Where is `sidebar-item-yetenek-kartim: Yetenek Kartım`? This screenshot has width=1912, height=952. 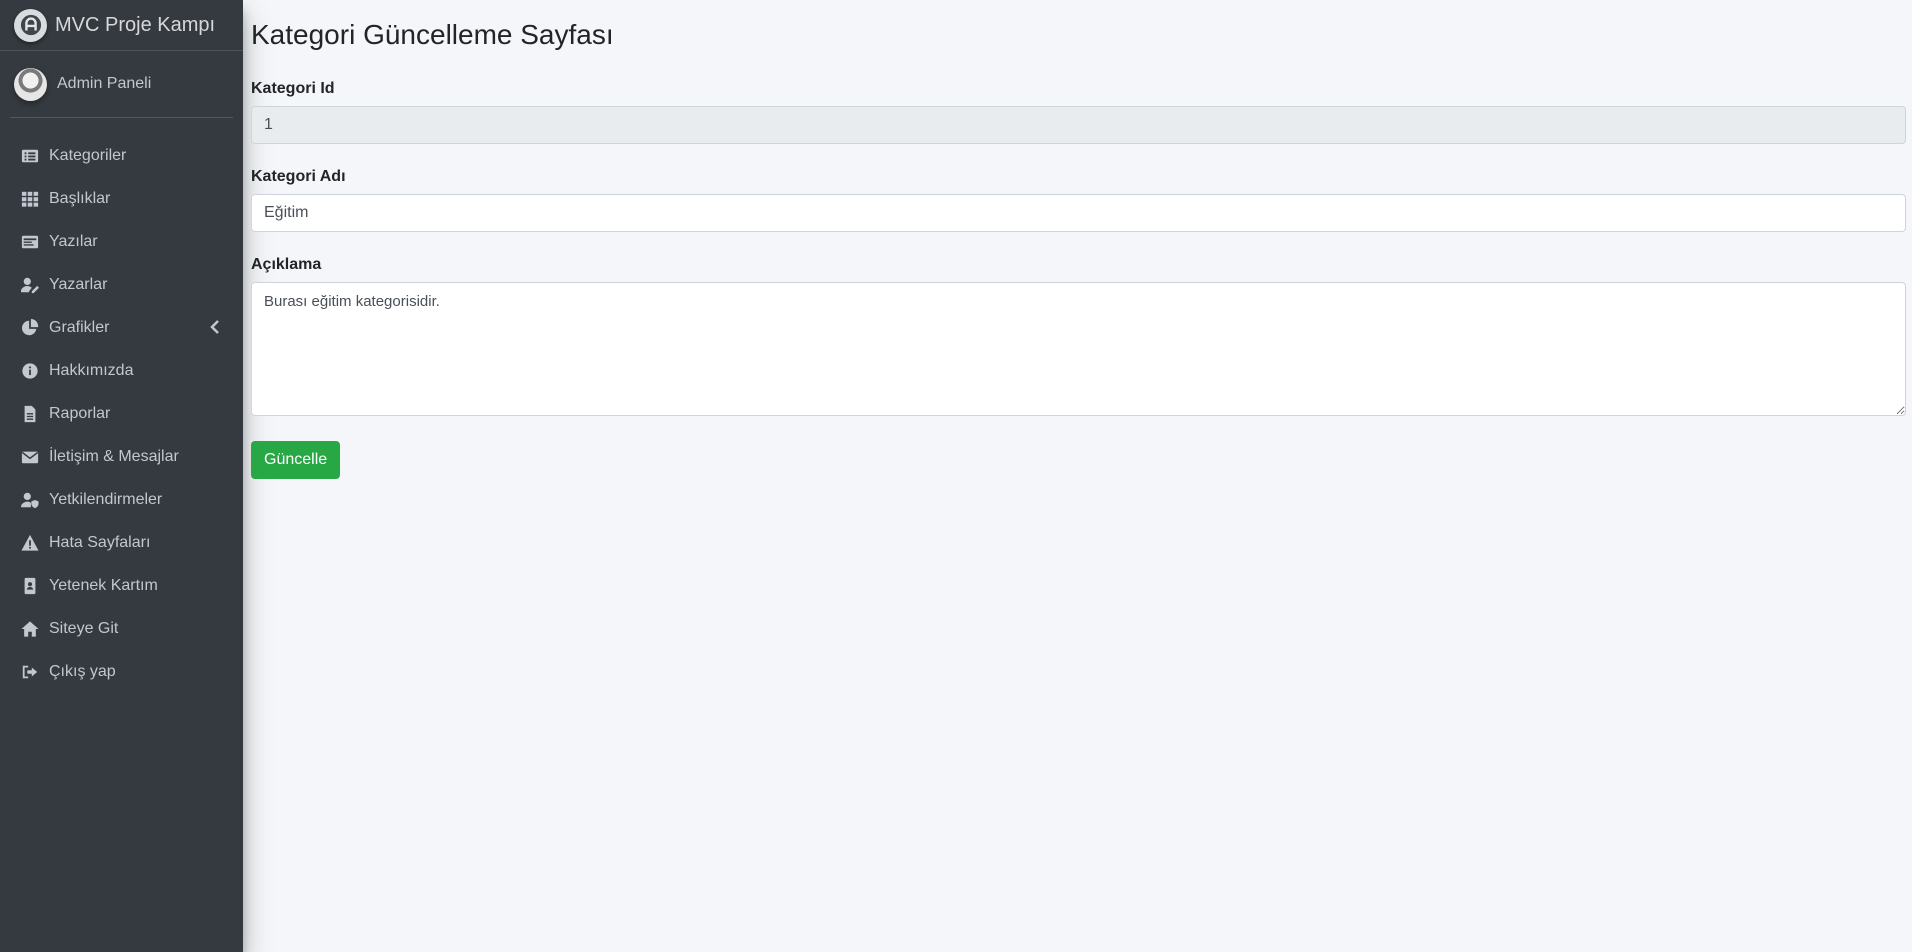
sidebar-item-yetenek-kartim: Yetenek Kartım is located at coordinates (121, 585).